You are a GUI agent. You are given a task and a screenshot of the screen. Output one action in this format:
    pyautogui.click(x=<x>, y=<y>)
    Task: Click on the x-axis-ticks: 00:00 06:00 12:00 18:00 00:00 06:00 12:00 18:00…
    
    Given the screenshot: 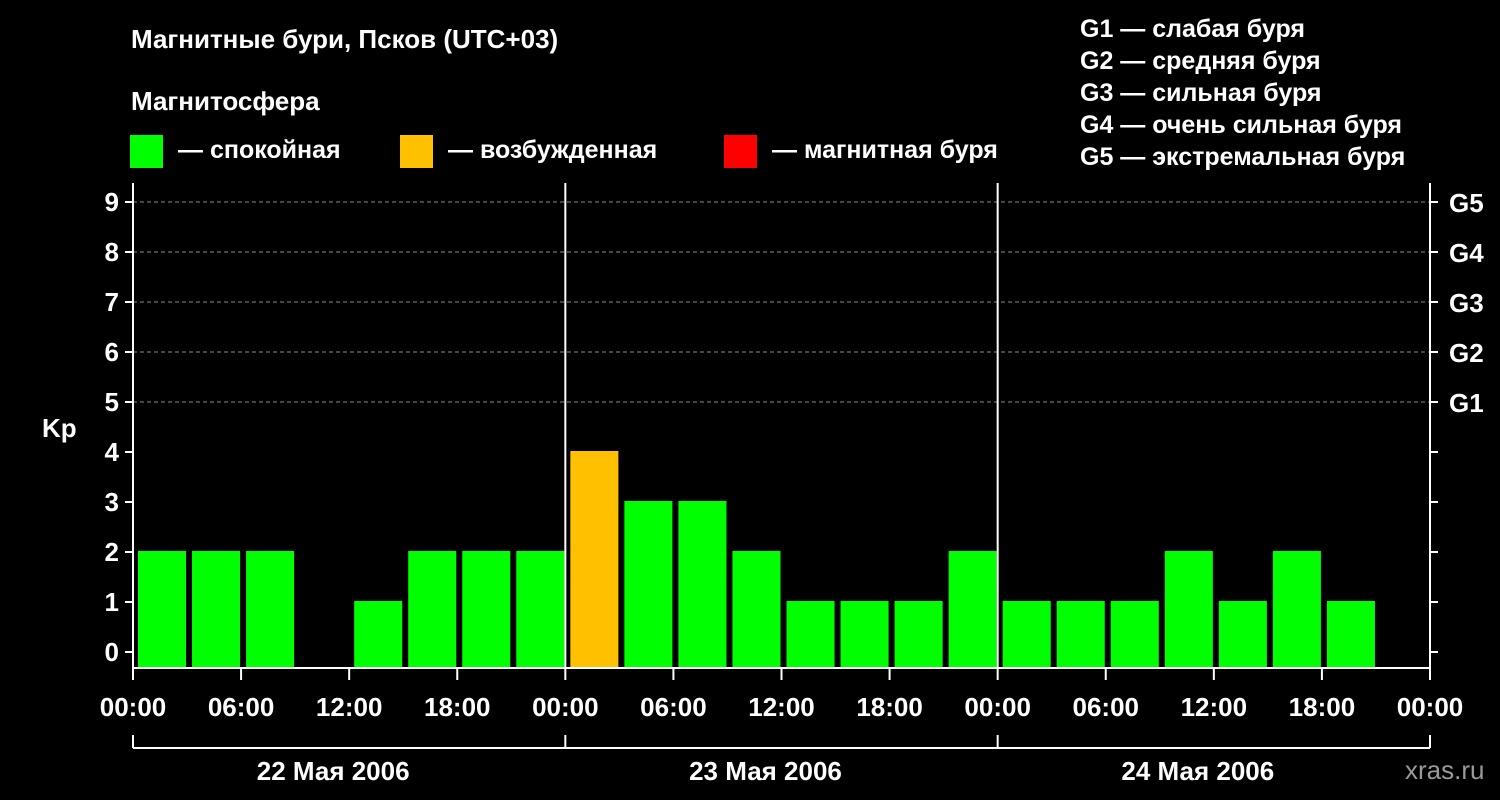 What is the action you would take?
    pyautogui.click(x=782, y=695)
    